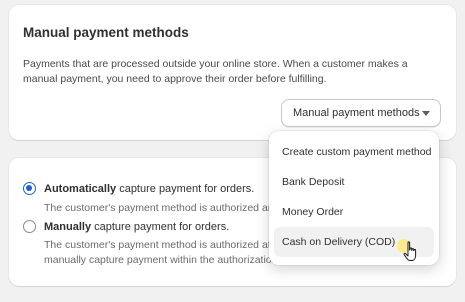 This screenshot has width=465, height=302. I want to click on radio-label-bold: Manually, so click(68, 226).